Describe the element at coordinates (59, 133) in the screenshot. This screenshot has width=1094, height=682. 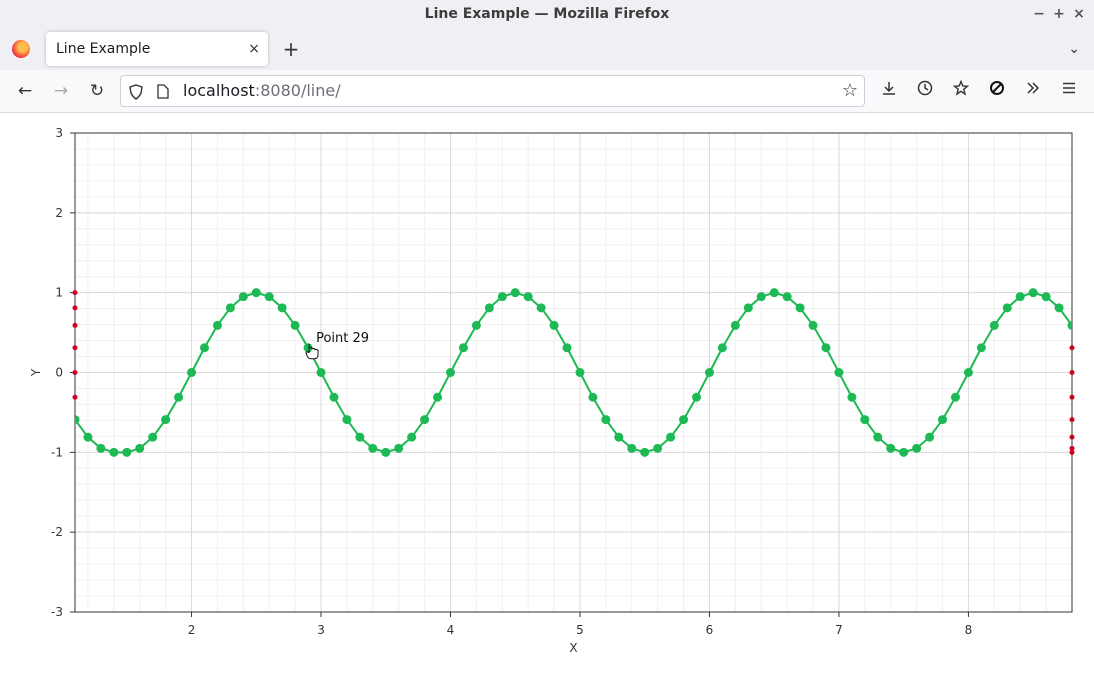
I see `y-tick-label: 3` at that location.